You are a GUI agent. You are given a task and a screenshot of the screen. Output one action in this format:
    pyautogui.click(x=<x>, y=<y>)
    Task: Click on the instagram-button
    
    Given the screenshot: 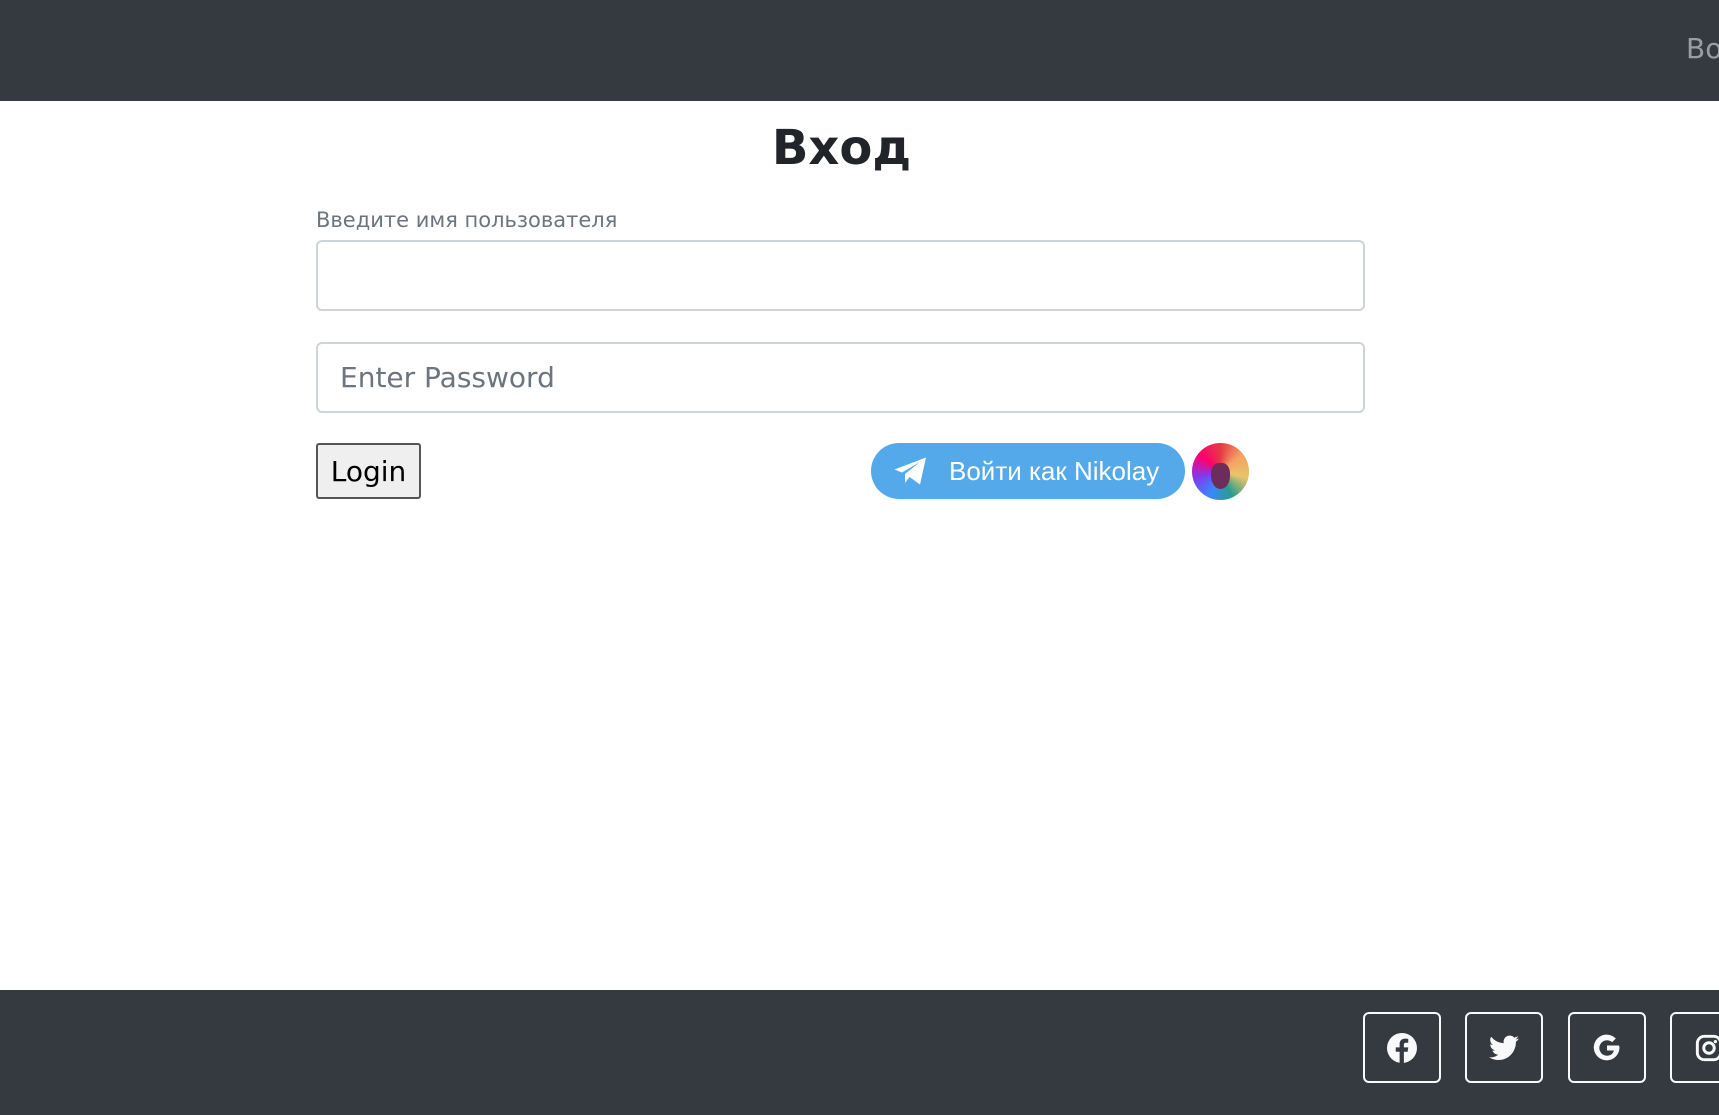 What is the action you would take?
    pyautogui.click(x=1694, y=1047)
    